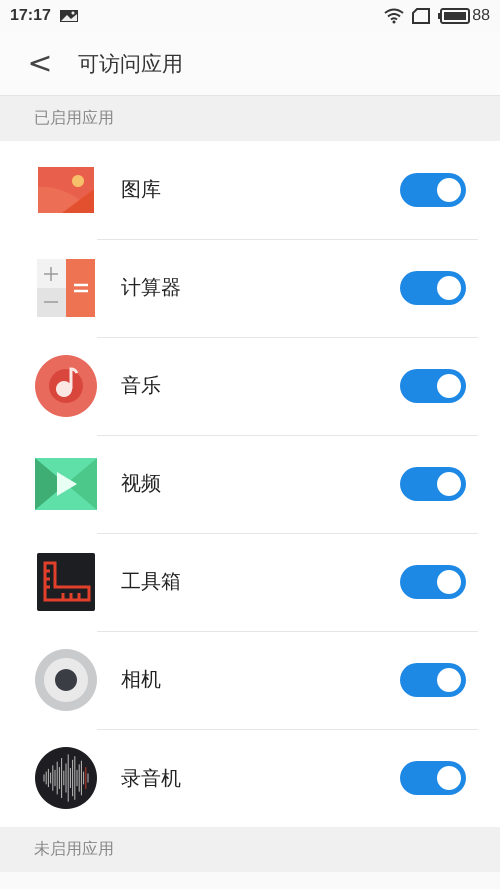 The height and width of the screenshot is (889, 500). Describe the element at coordinates (481, 16) in the screenshot. I see `battery-level: 88` at that location.